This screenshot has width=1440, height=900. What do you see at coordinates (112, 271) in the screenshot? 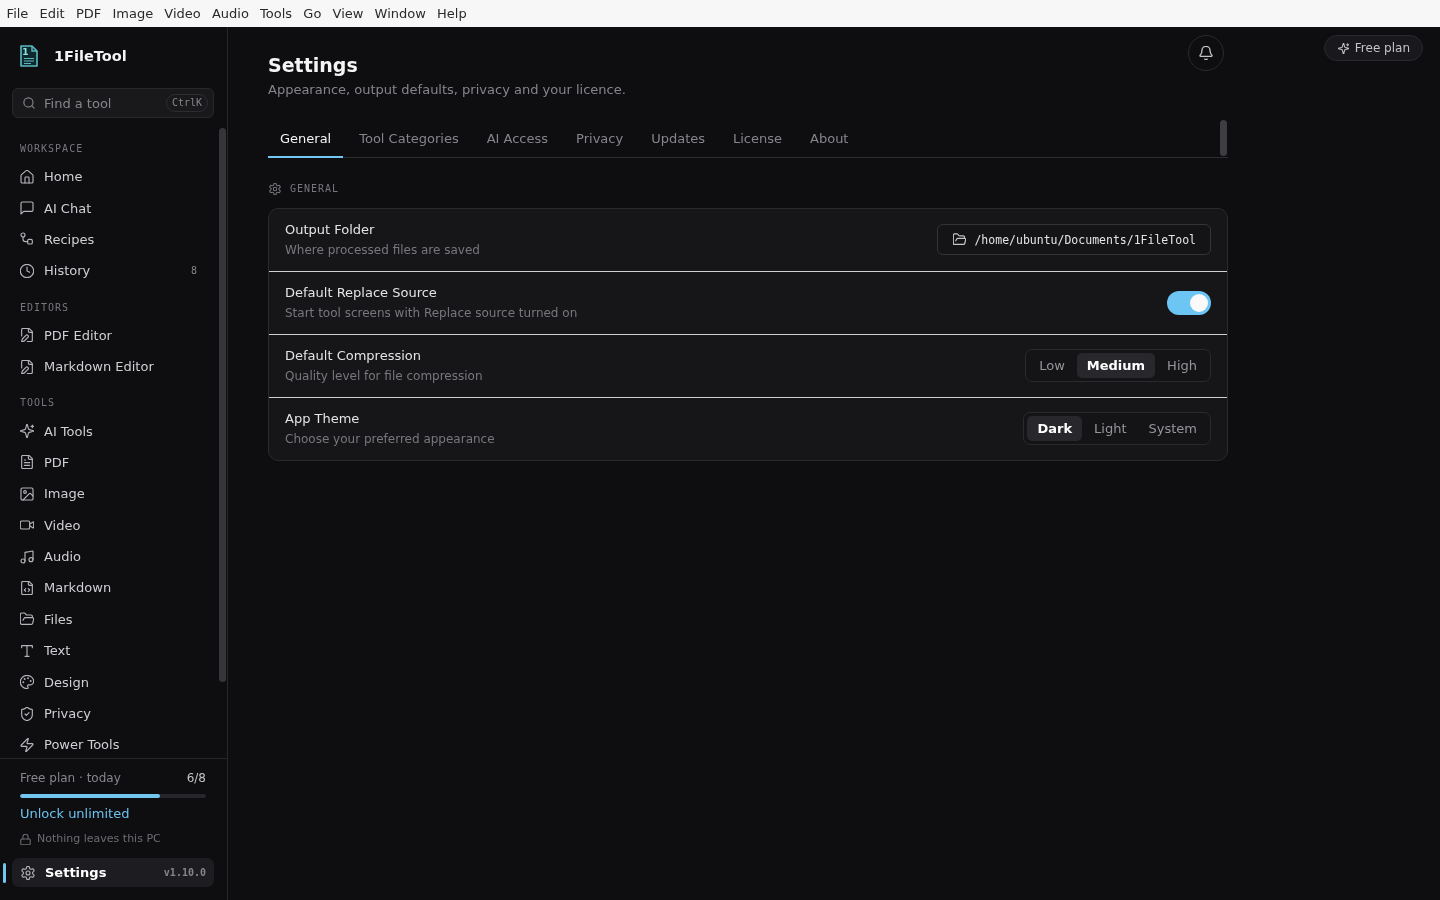
I see `sidebar-item: History 8` at bounding box center [112, 271].